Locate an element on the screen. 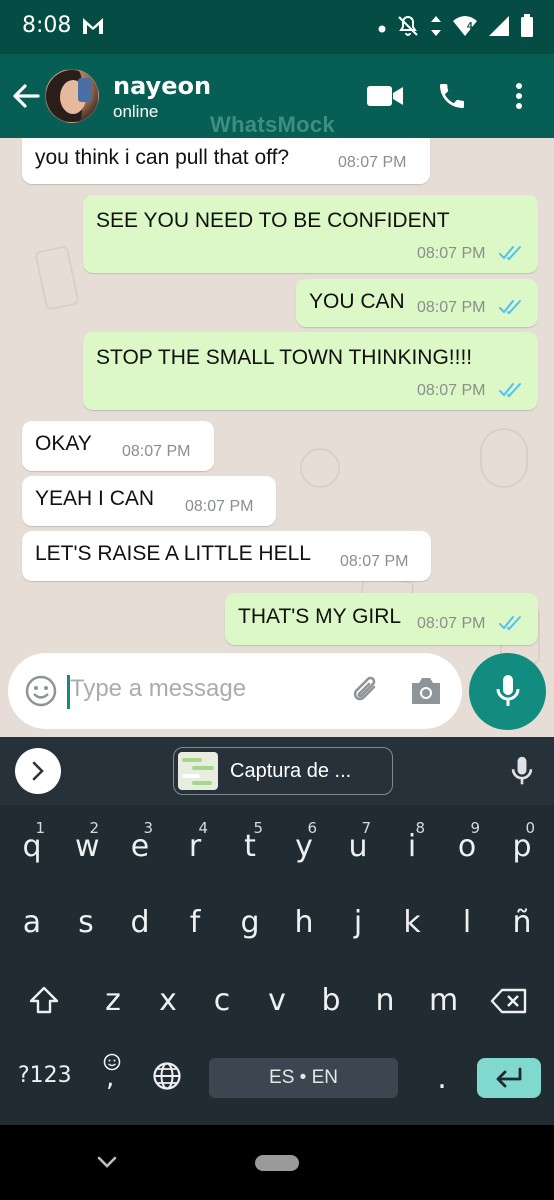 The width and height of the screenshot is (554, 1200). key-6: j is located at coordinates (358, 922).